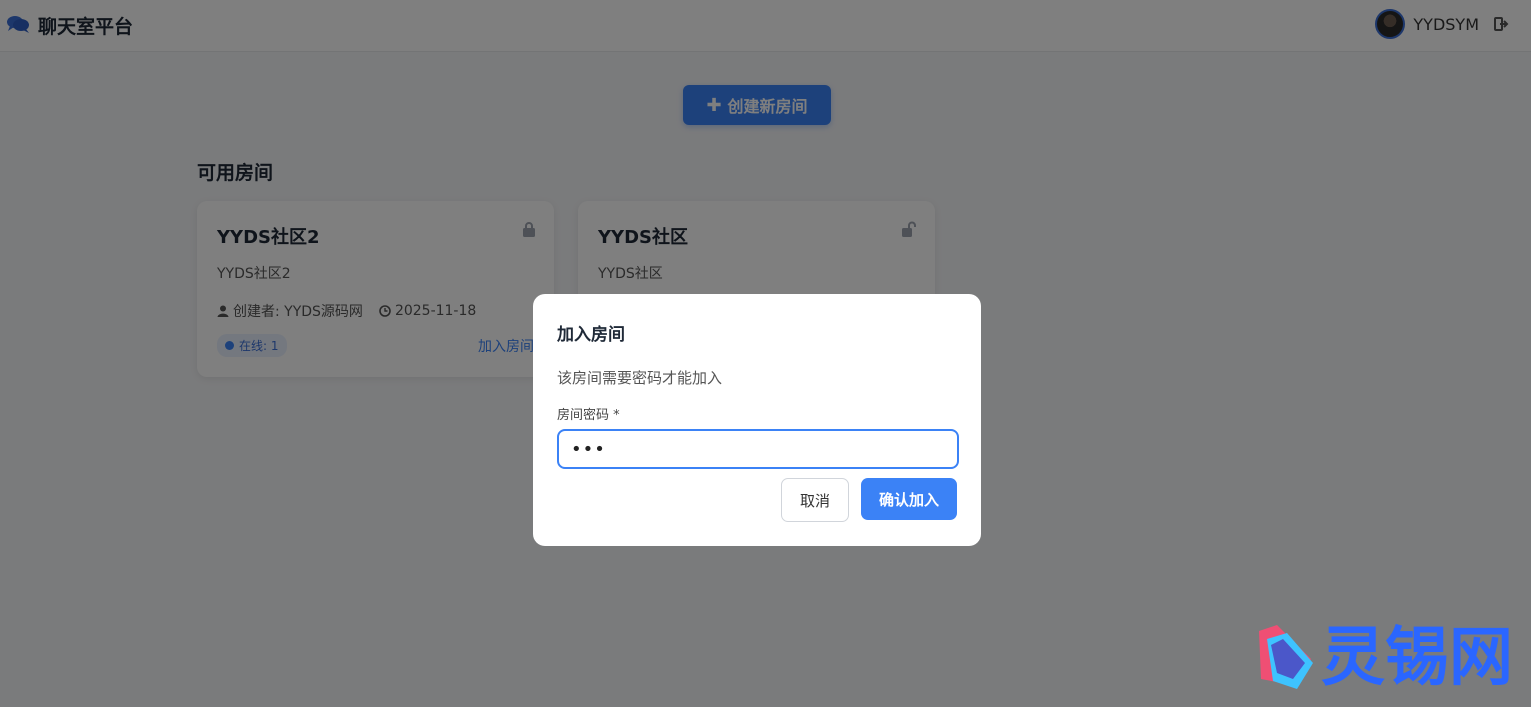 The width and height of the screenshot is (1531, 707). I want to click on password-label: 房间密码 *, so click(588, 415).